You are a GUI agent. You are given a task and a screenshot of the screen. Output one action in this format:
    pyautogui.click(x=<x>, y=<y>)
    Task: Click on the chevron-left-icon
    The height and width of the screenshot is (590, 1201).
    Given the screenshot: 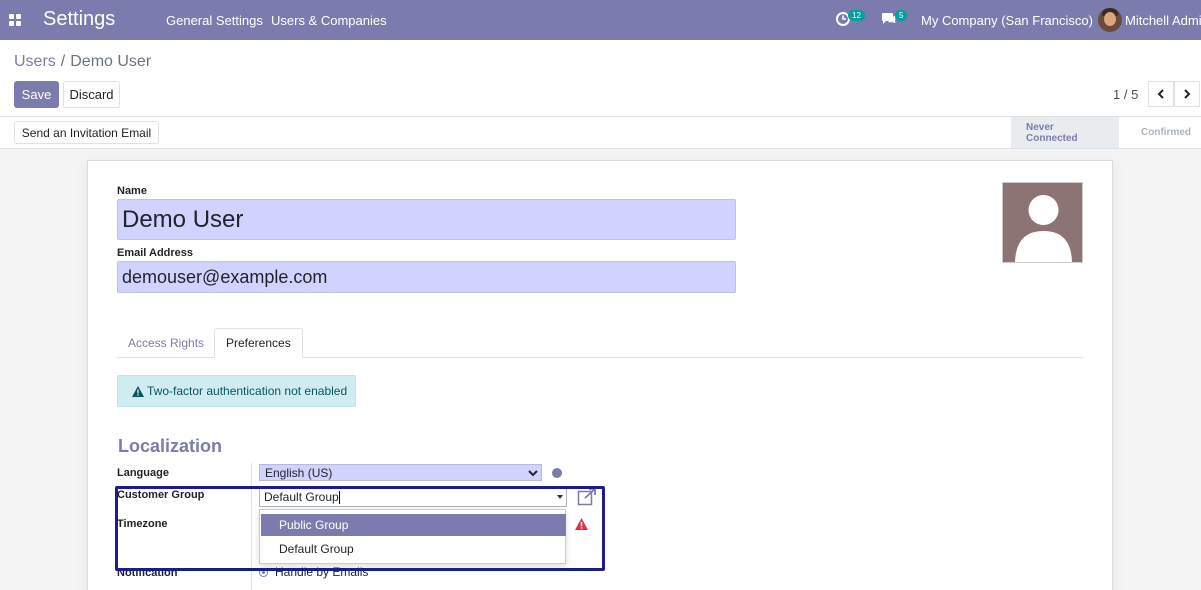 What is the action you would take?
    pyautogui.click(x=1160, y=94)
    